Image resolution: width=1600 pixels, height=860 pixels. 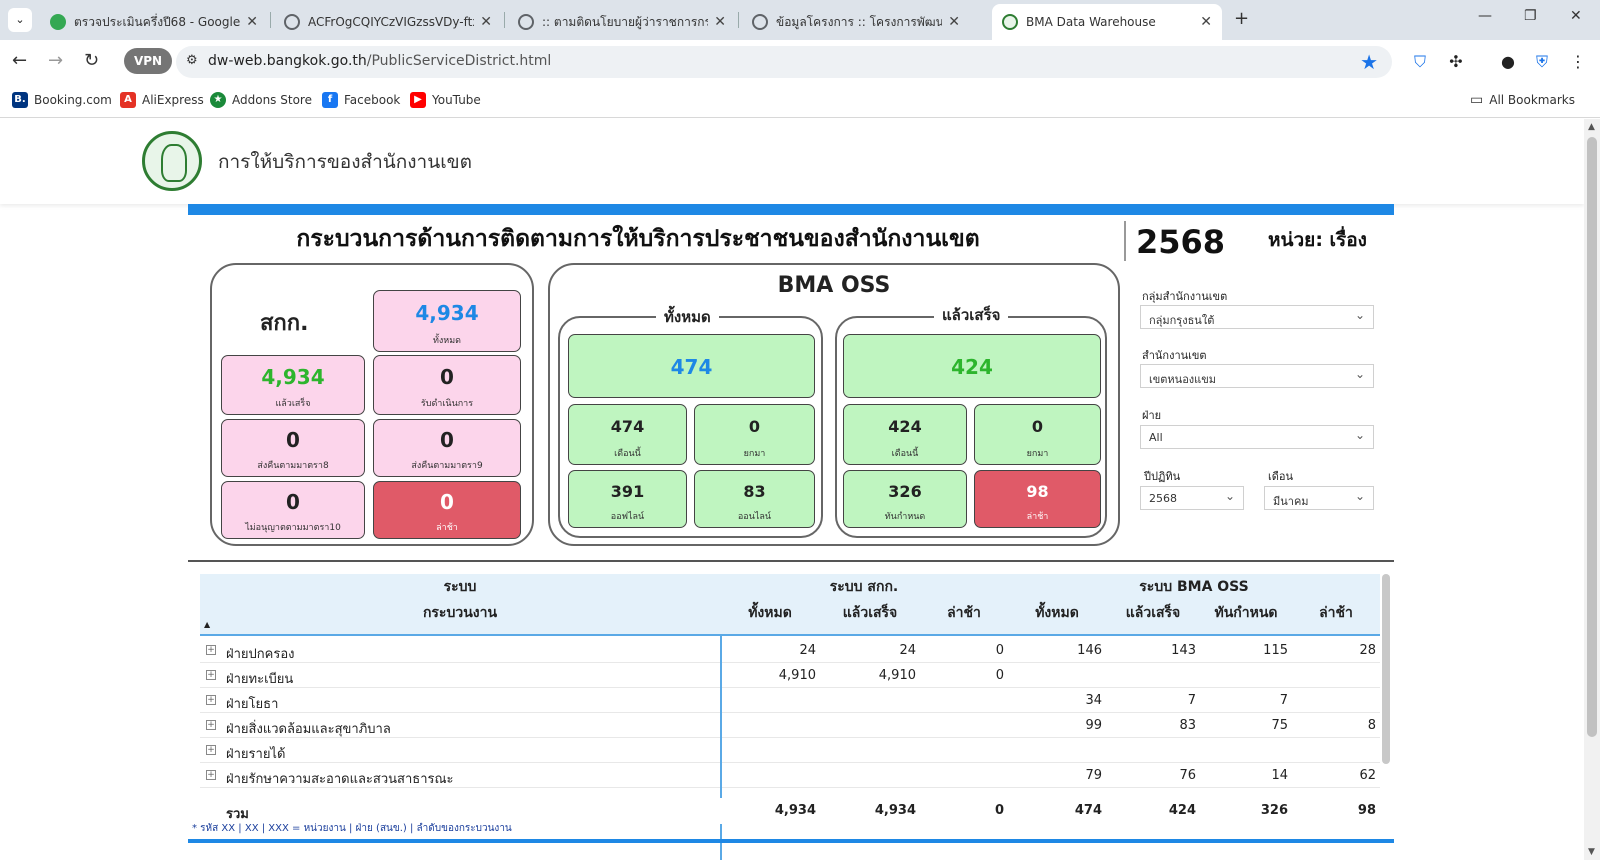 I want to click on bookmark-booking: B. Booking.com, so click(x=62, y=100).